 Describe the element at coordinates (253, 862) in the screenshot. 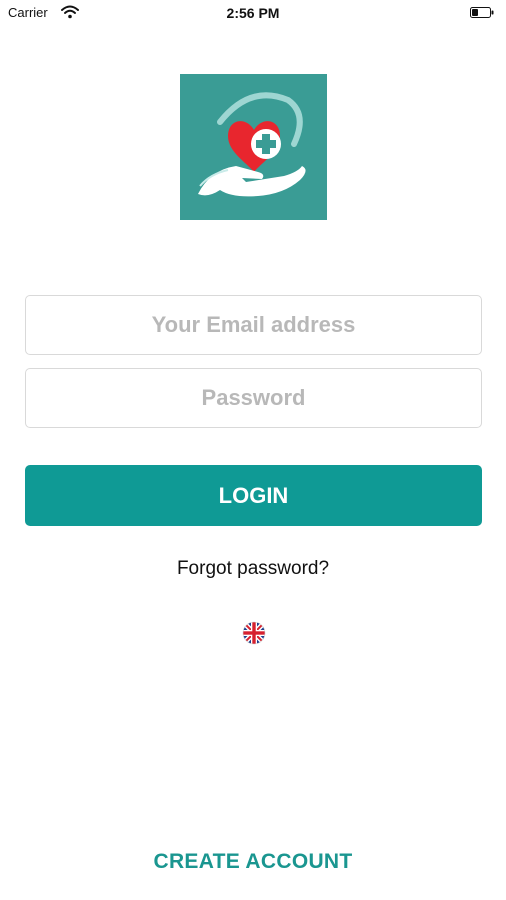

I see `create-account-link: CREATE ACCOUNT` at that location.